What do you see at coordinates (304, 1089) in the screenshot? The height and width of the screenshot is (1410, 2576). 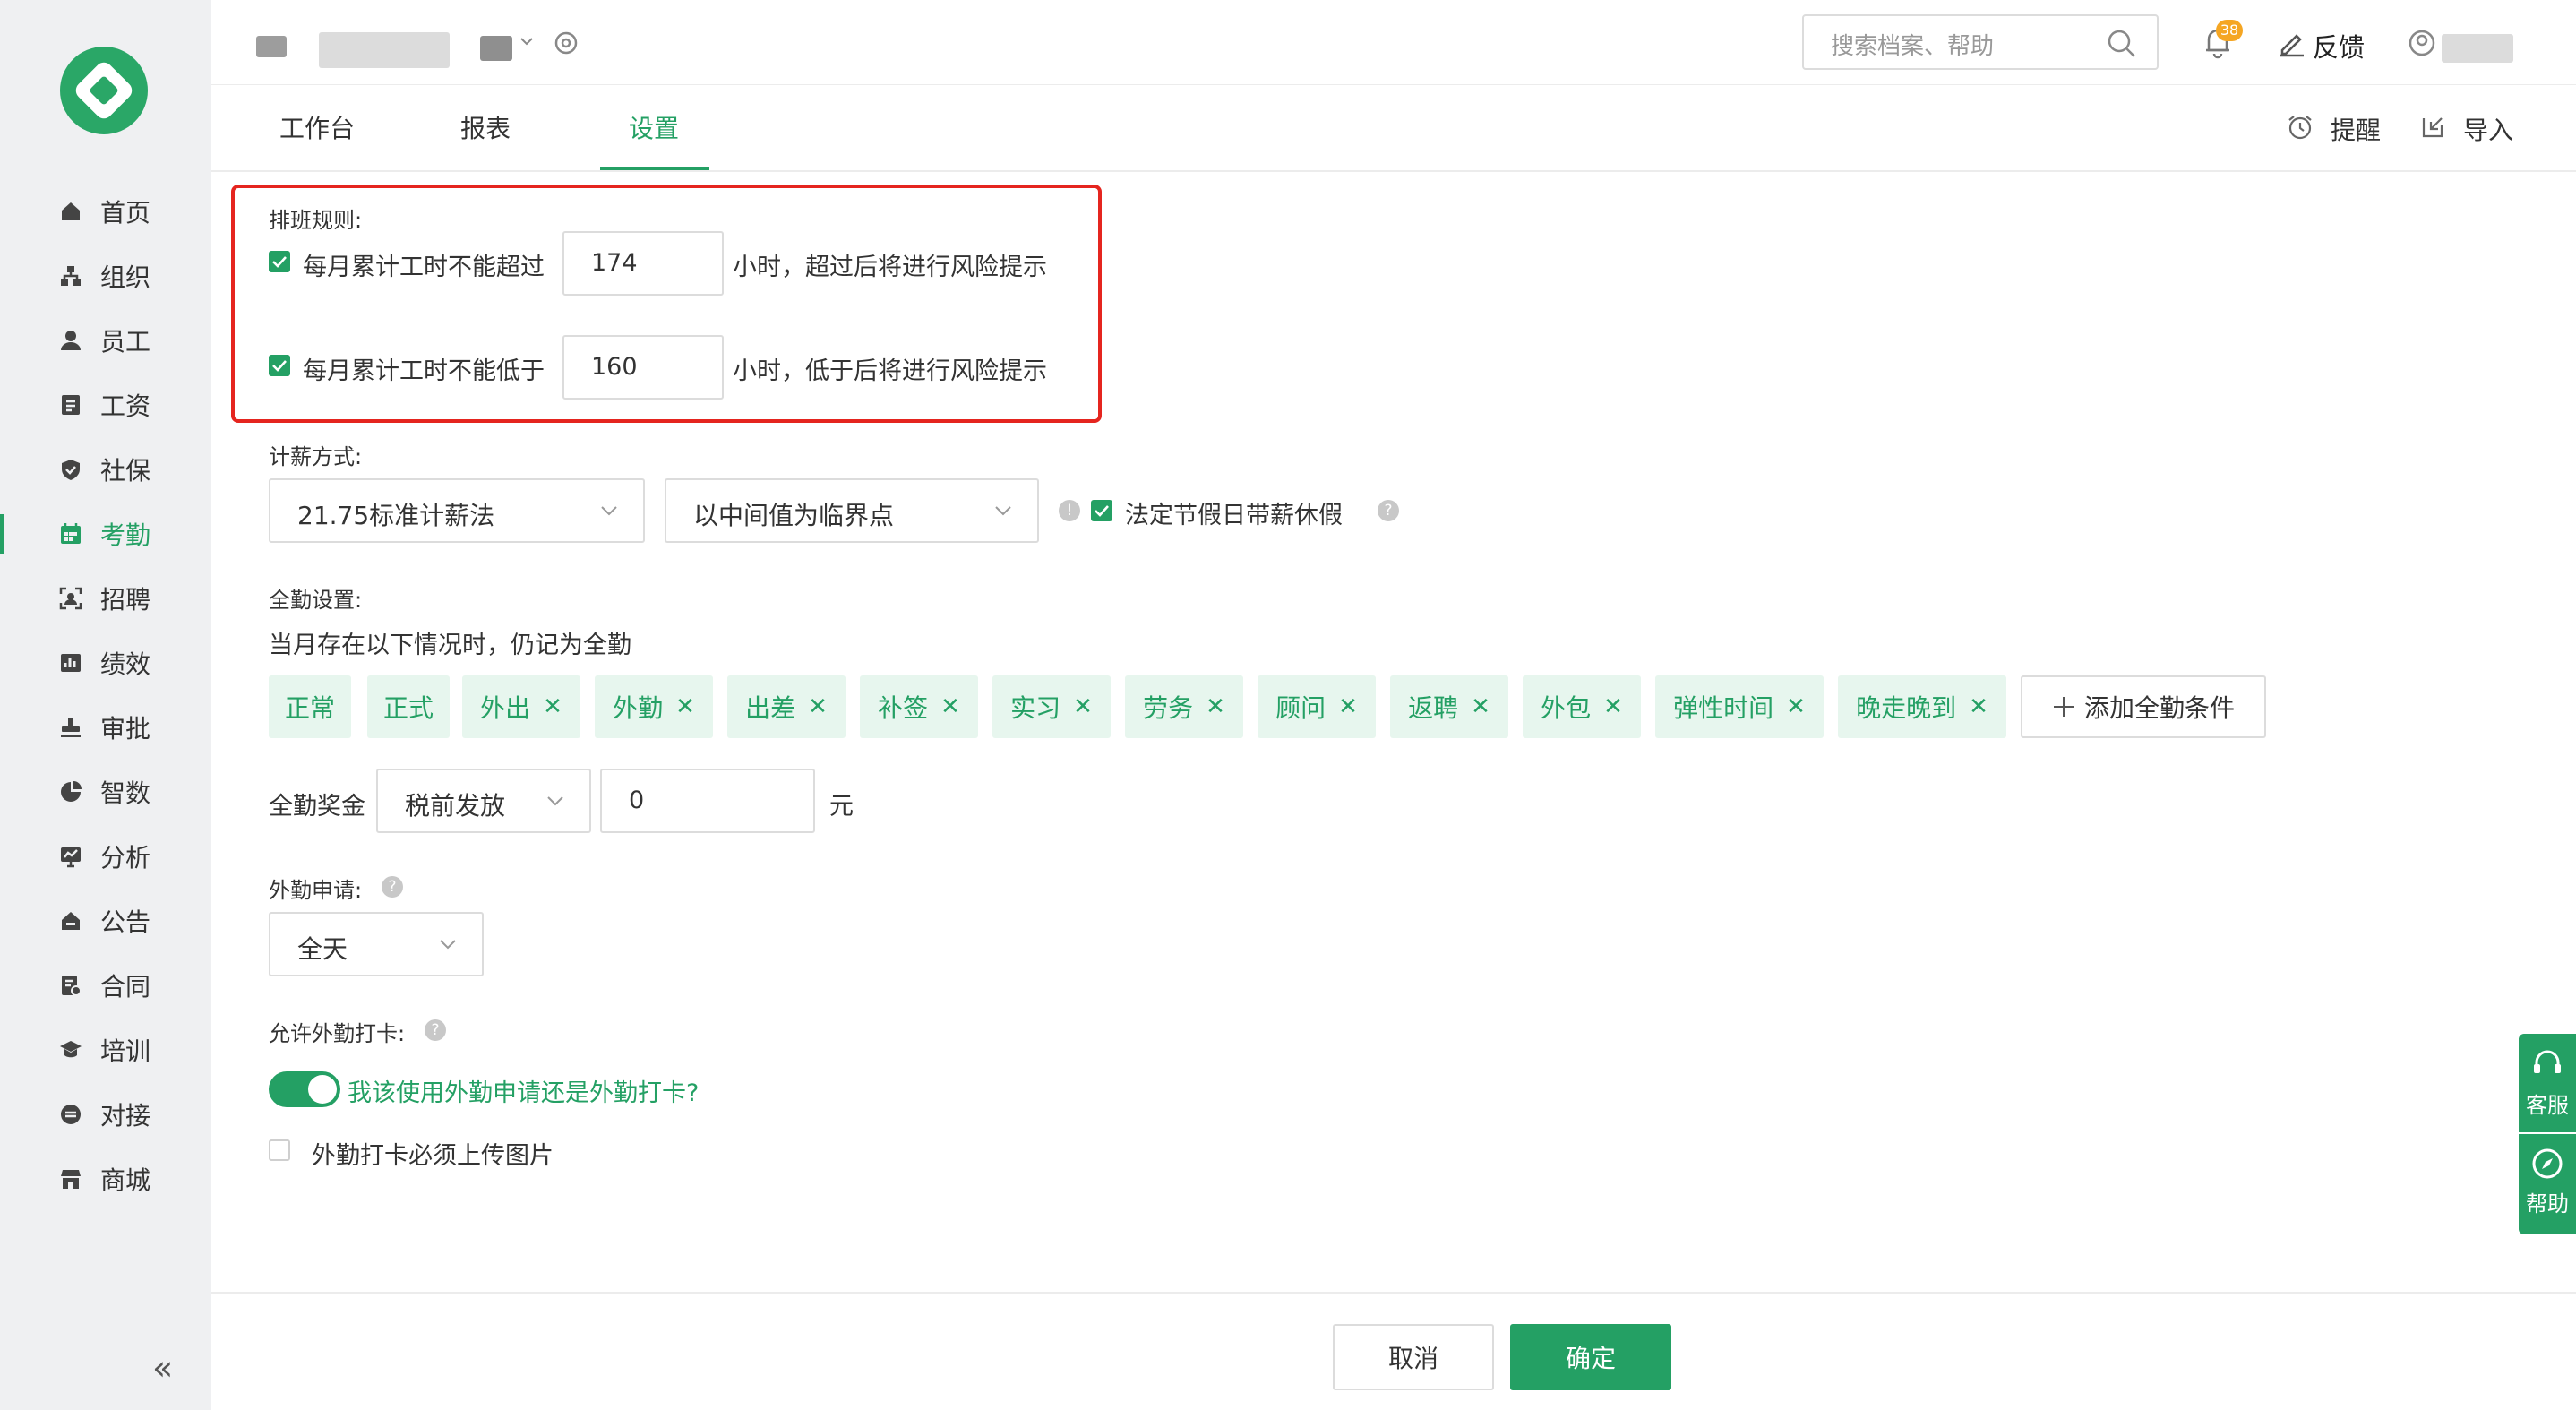 I see `field-punch-toggle` at bounding box center [304, 1089].